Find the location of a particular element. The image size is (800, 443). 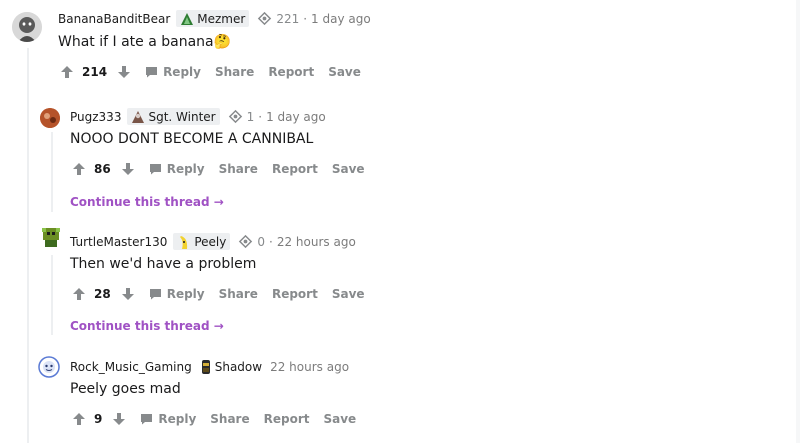

award-badge: 0 is located at coordinates (251, 241).